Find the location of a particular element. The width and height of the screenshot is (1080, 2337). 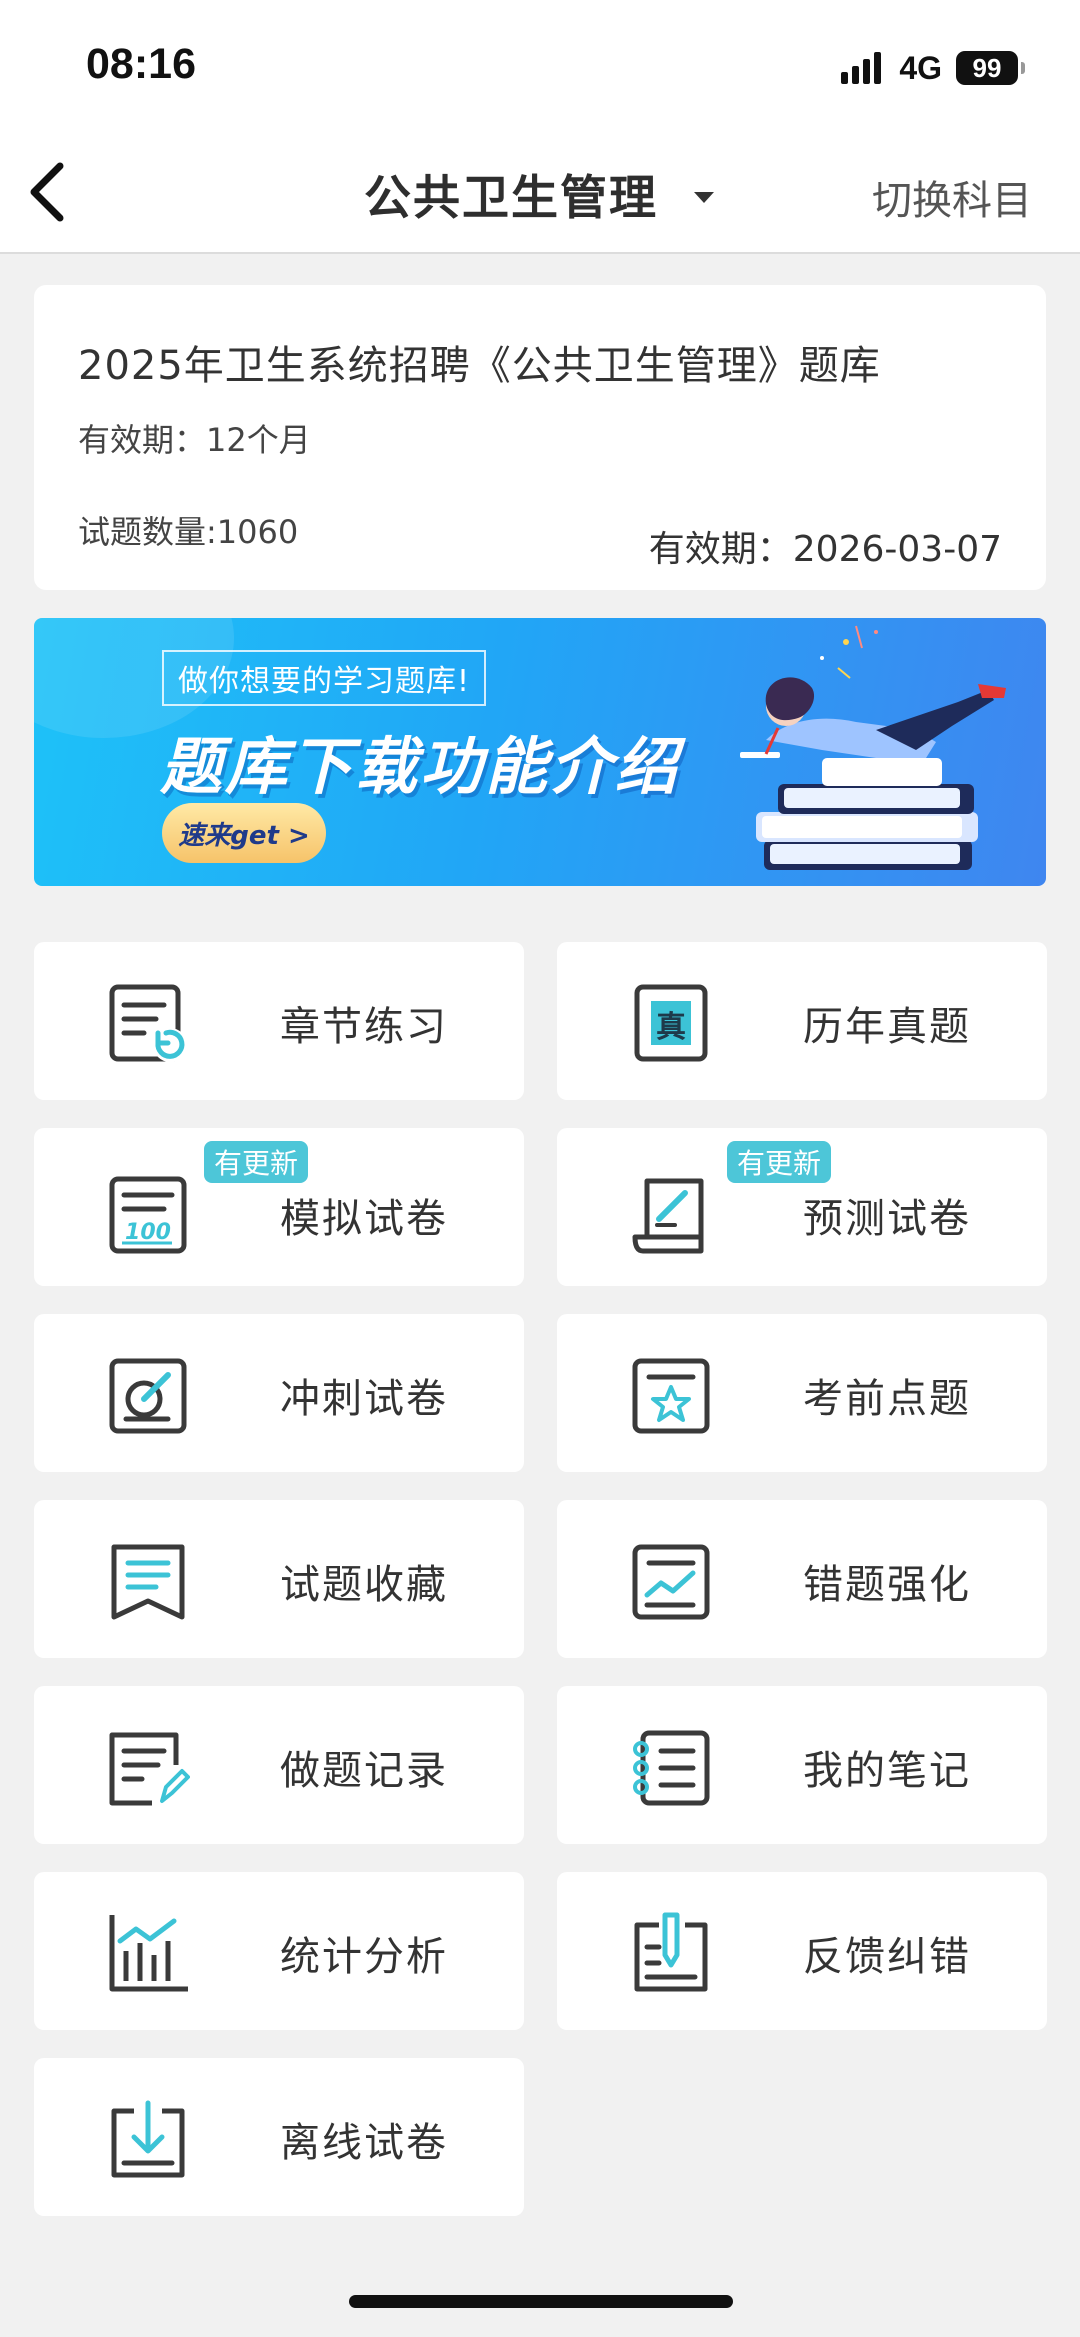

past-exams-button: 真 历年真题 is located at coordinates (802, 1021).